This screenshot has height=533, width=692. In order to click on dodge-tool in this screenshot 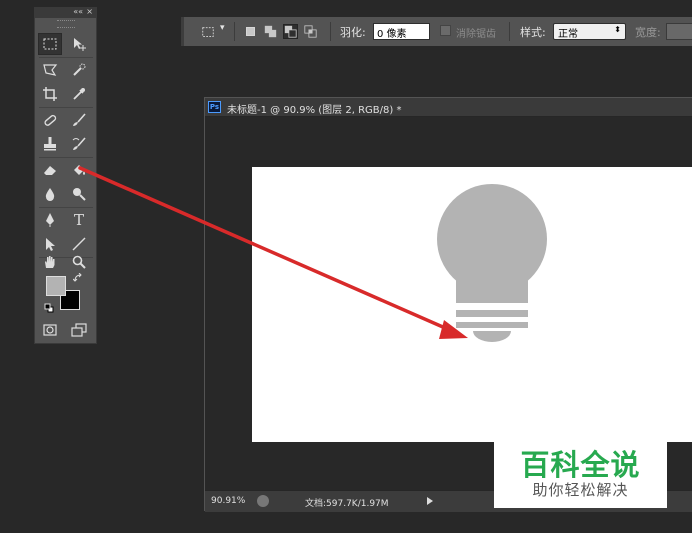, I will do `click(79, 194)`.